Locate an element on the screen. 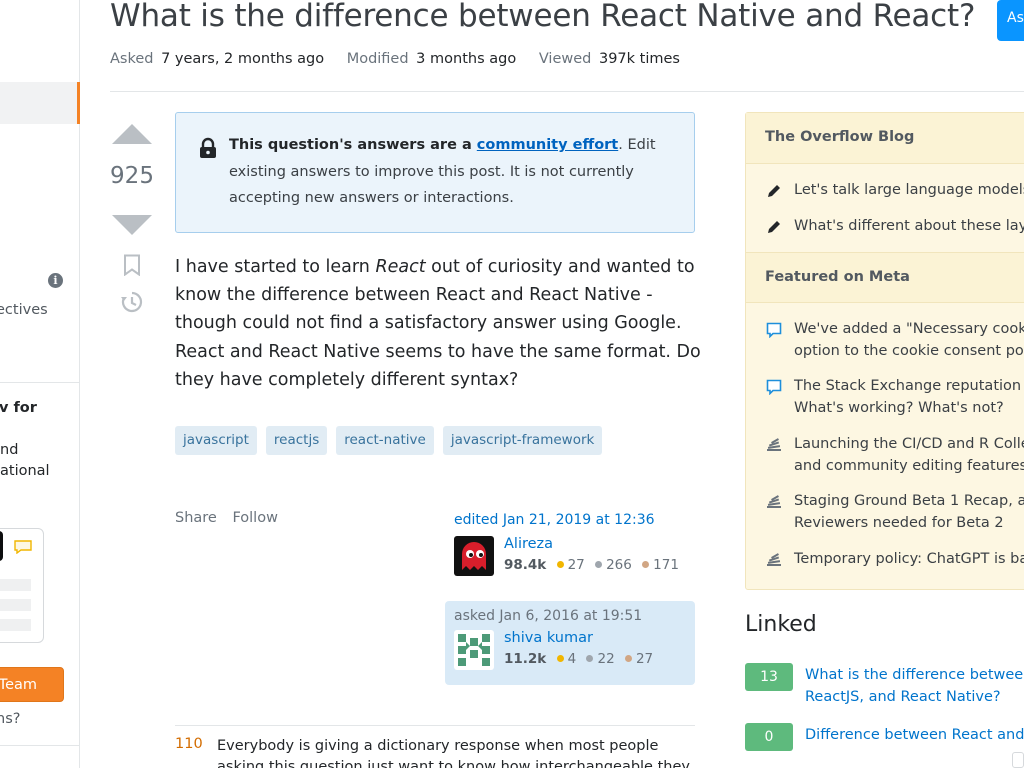 The image size is (1024, 768). viewed-label: Viewed is located at coordinates (565, 59).